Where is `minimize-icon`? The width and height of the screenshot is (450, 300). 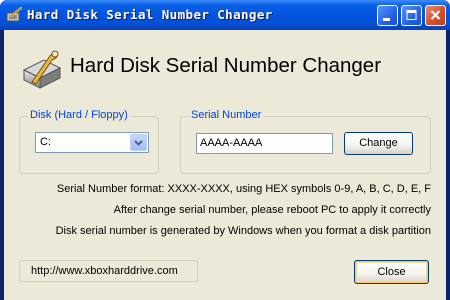 minimize-icon is located at coordinates (386, 19).